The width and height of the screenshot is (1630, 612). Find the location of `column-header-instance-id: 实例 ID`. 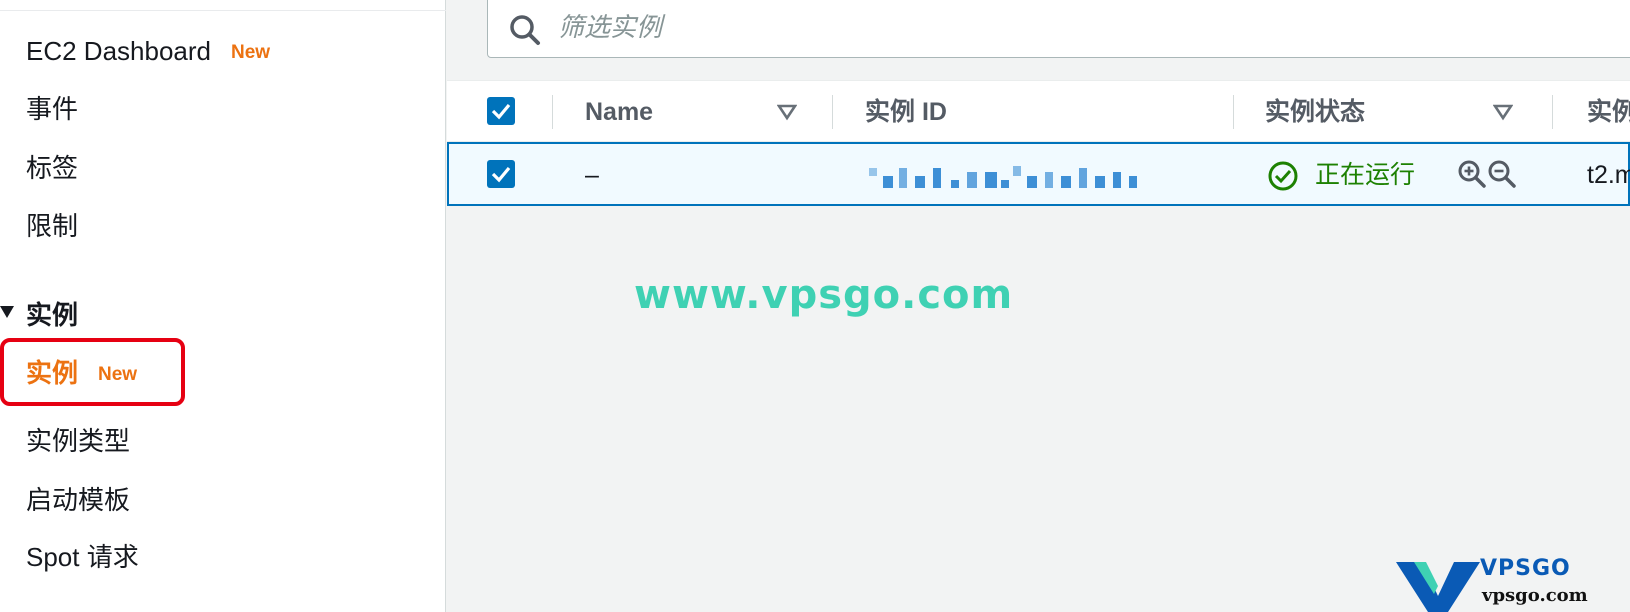

column-header-instance-id: 实例 ID is located at coordinates (906, 112).